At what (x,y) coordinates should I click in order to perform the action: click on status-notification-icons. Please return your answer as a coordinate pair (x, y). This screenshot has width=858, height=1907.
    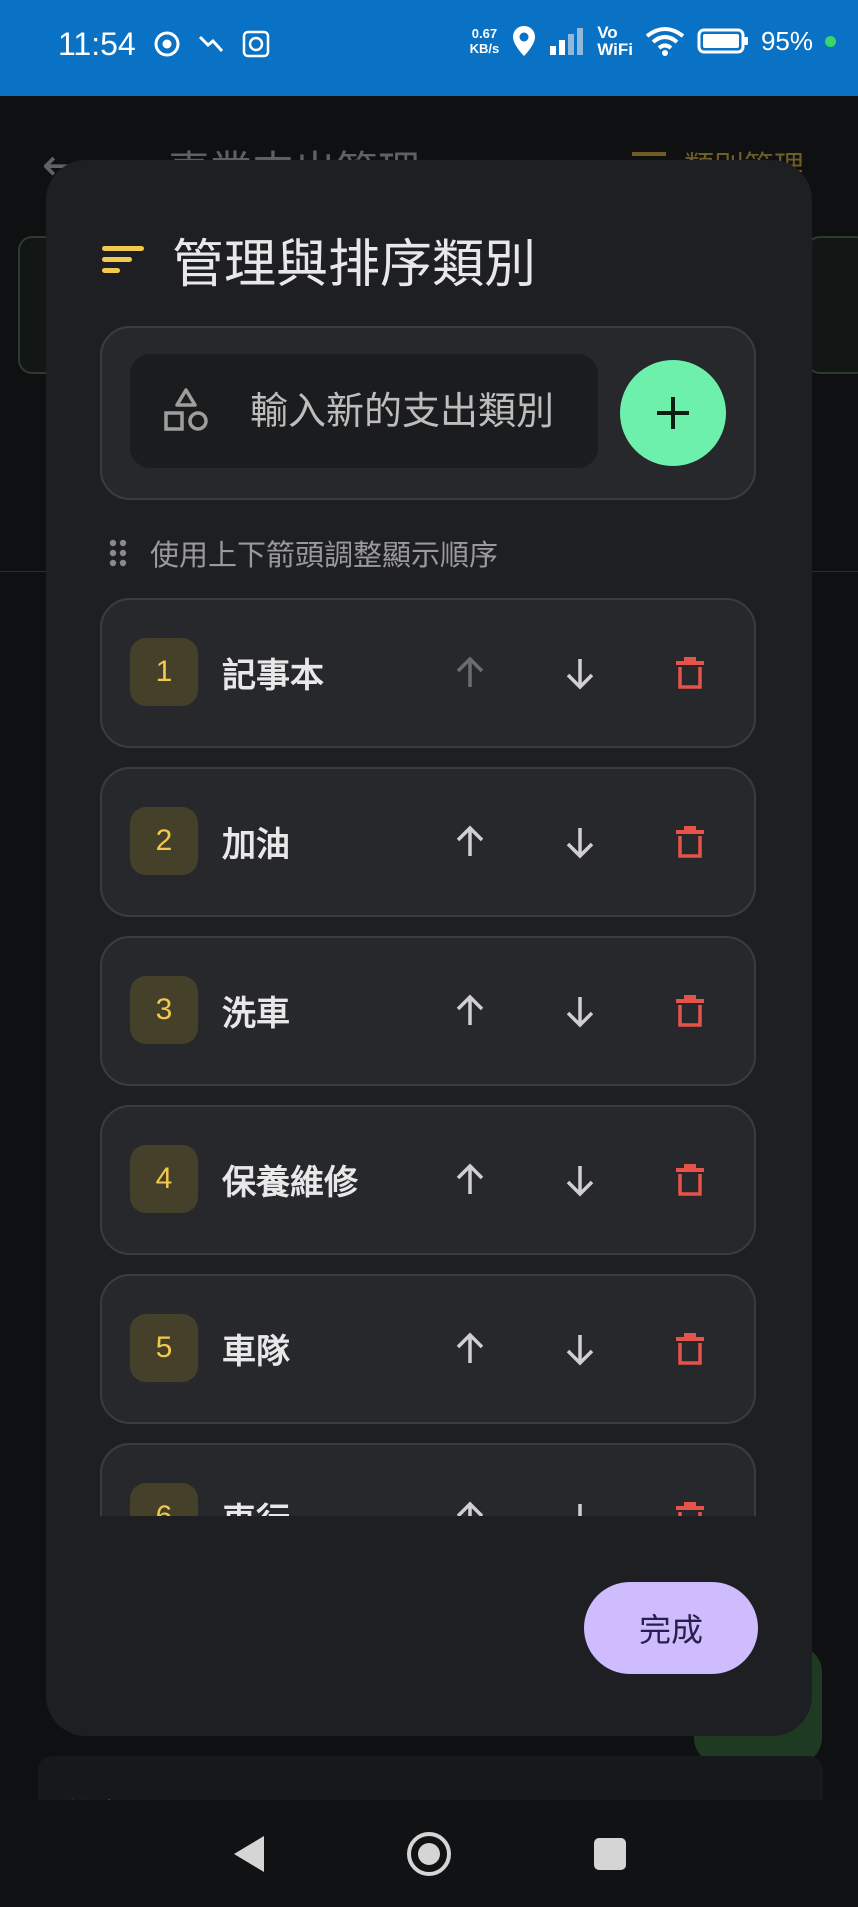
    Looking at the image, I should click on (212, 44).